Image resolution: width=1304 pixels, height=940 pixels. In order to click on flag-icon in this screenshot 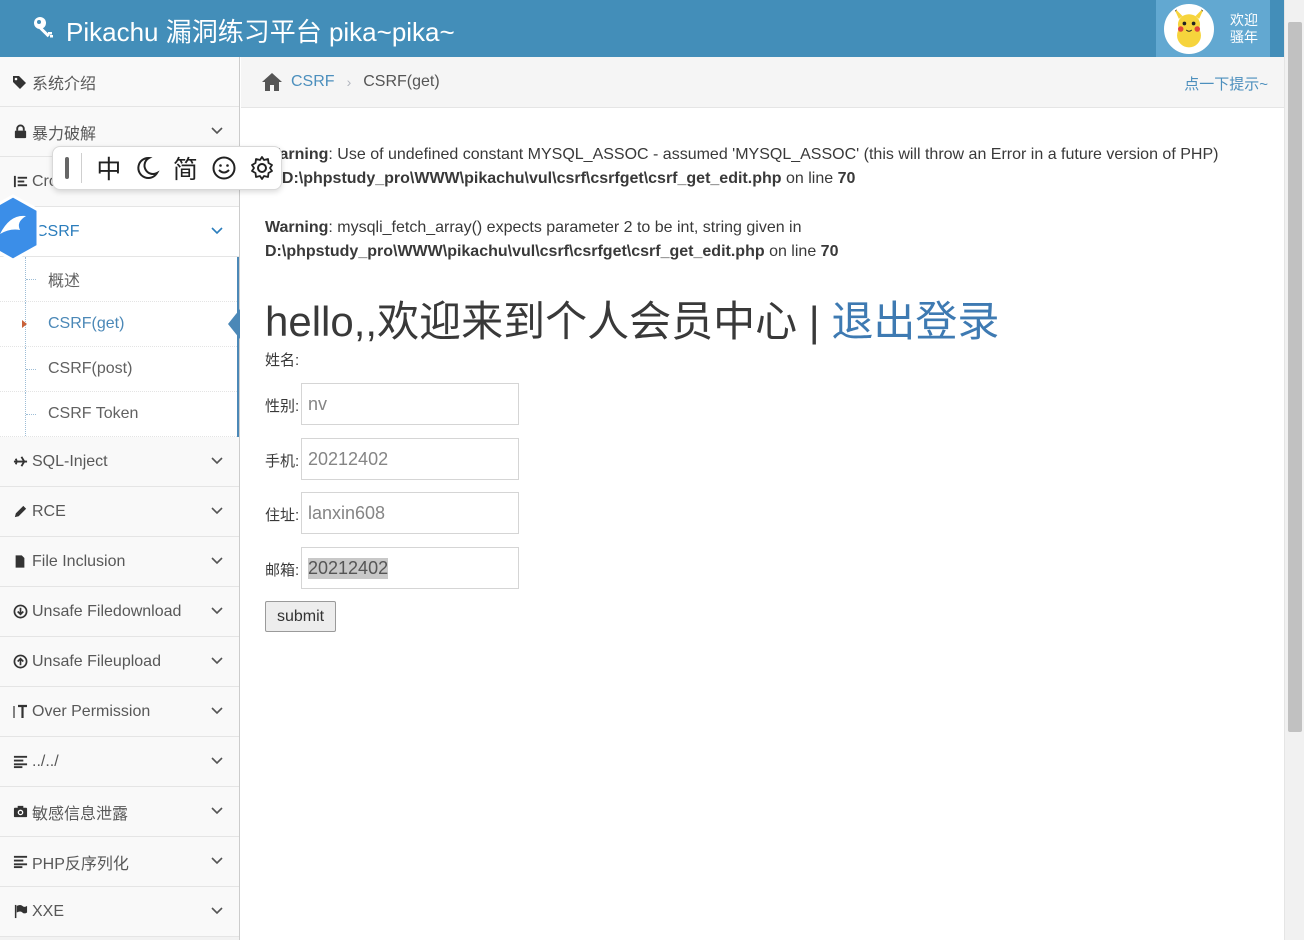, I will do `click(20, 912)`.